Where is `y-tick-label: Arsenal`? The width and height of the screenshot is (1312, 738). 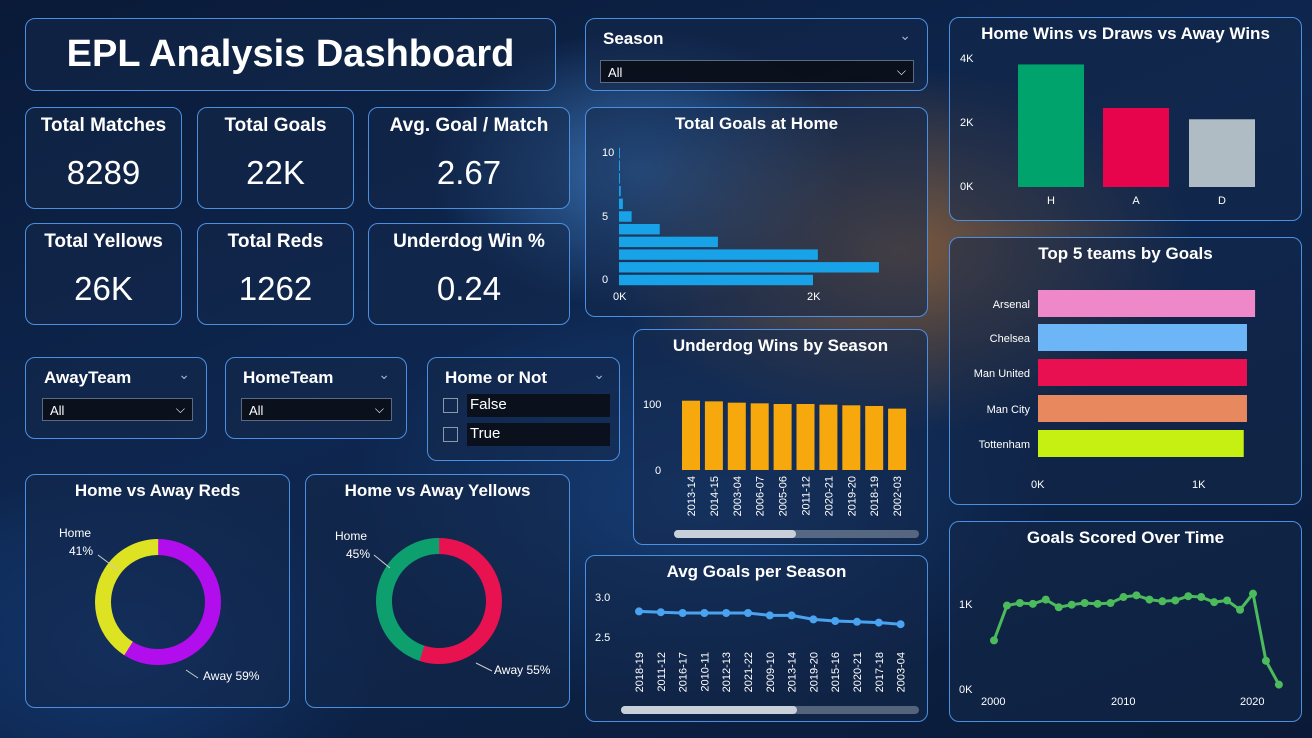
y-tick-label: Arsenal is located at coordinates (1011, 305).